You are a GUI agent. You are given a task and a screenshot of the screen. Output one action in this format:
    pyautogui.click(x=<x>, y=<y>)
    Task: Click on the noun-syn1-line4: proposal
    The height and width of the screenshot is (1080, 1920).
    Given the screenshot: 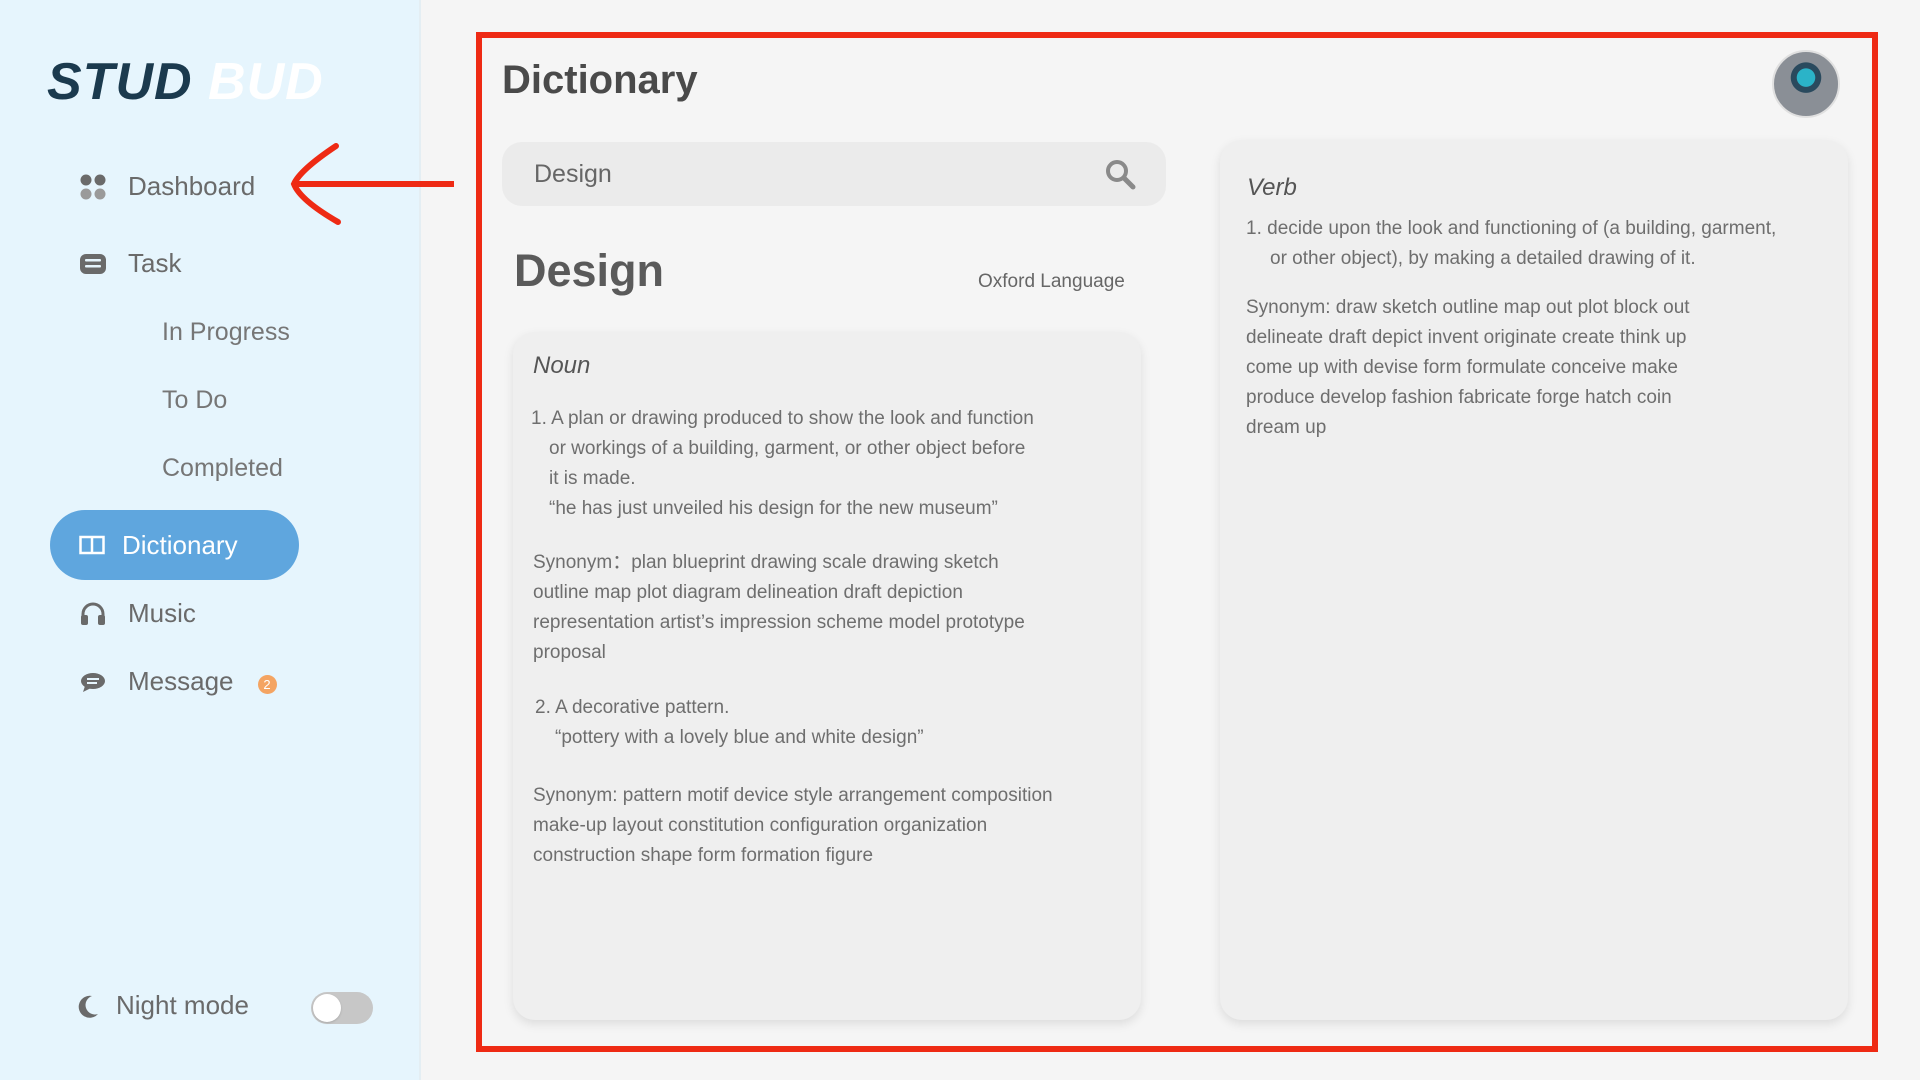 What is the action you would take?
    pyautogui.click(x=569, y=652)
    